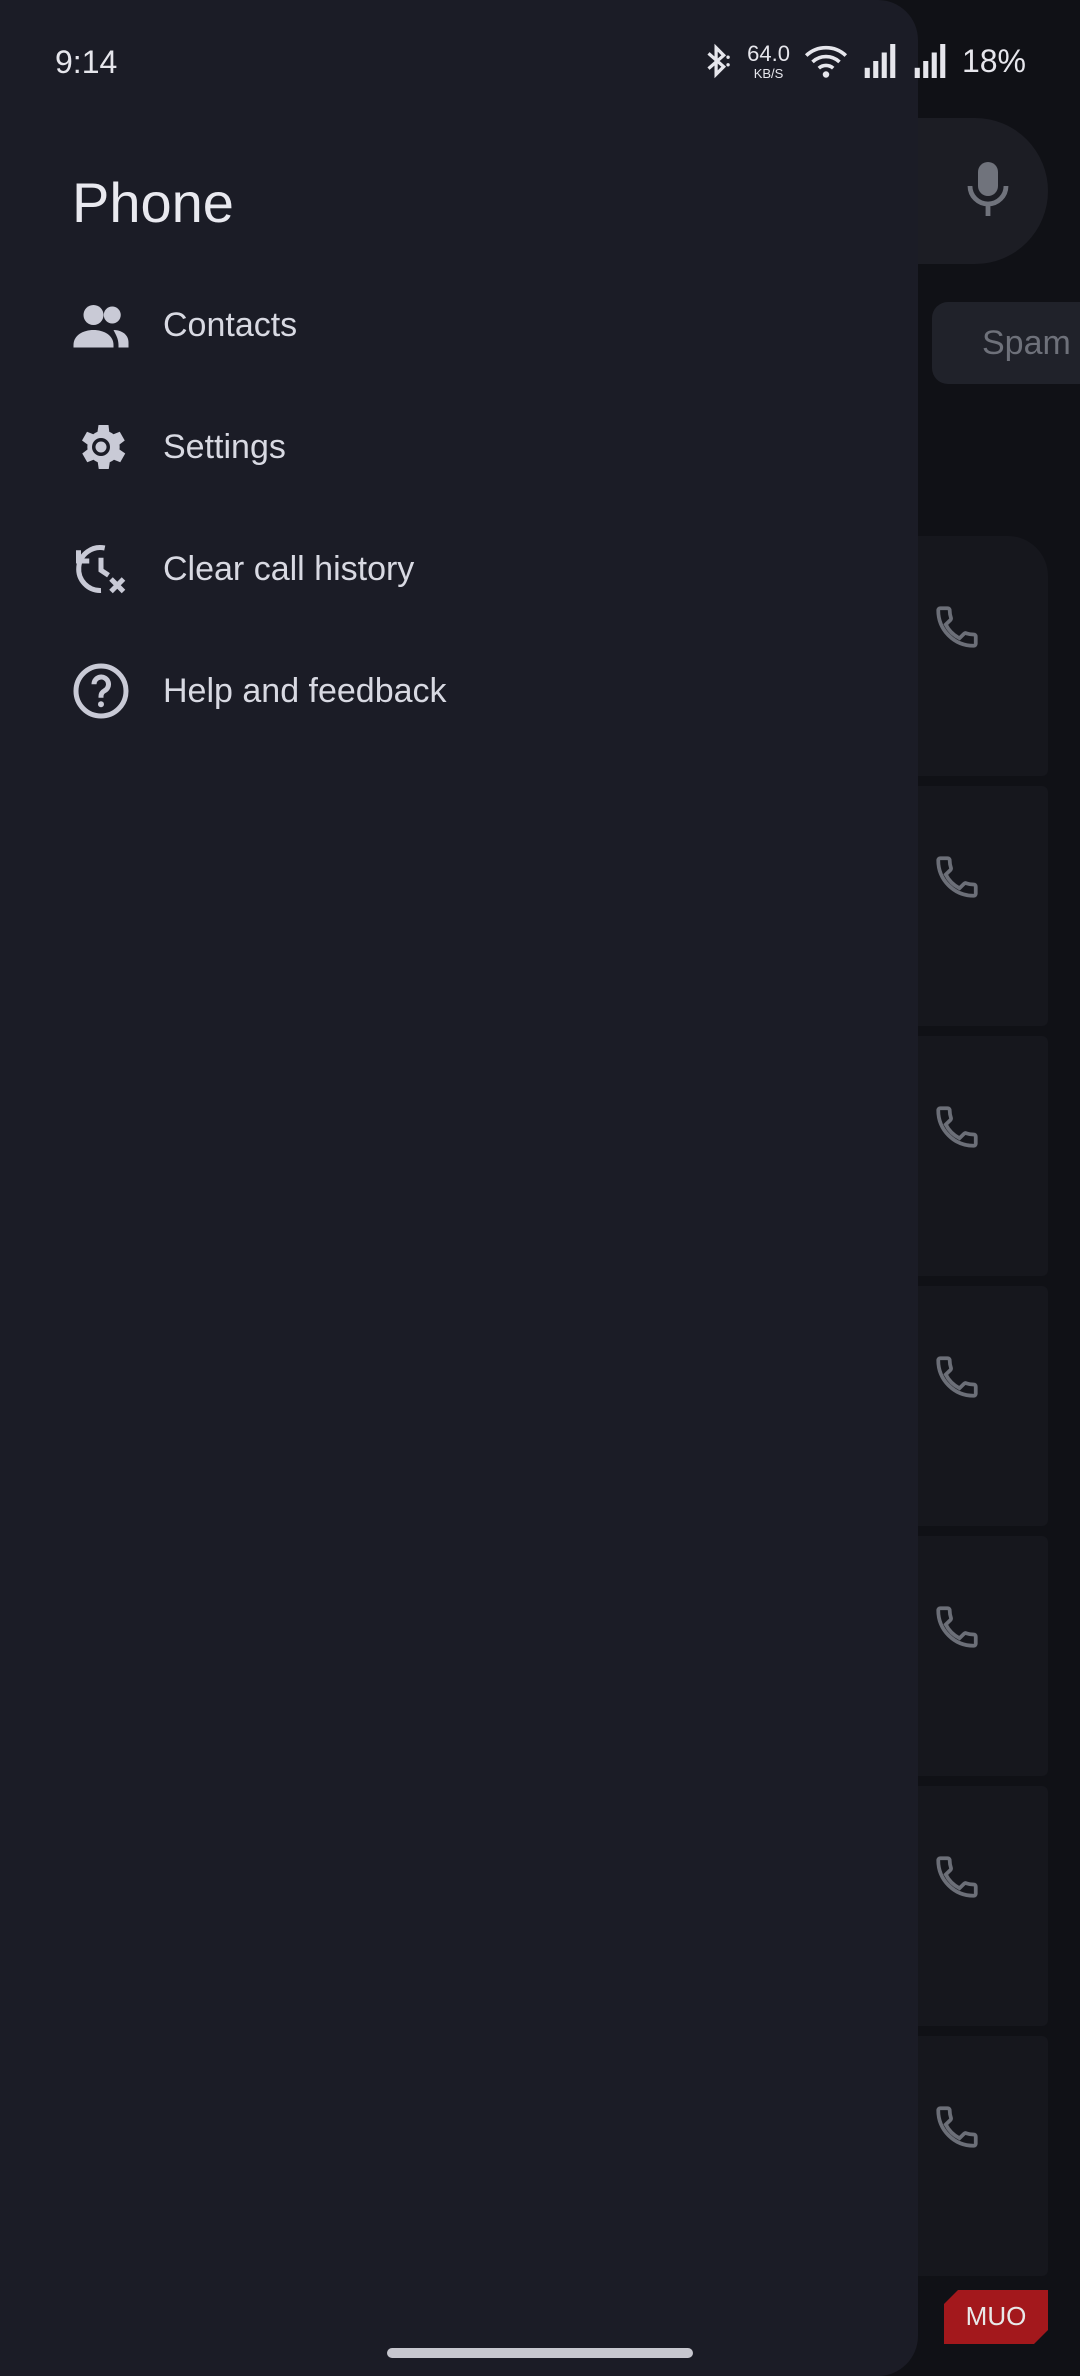  What do you see at coordinates (768, 53) in the screenshot?
I see `network-speed-value: 64.0` at bounding box center [768, 53].